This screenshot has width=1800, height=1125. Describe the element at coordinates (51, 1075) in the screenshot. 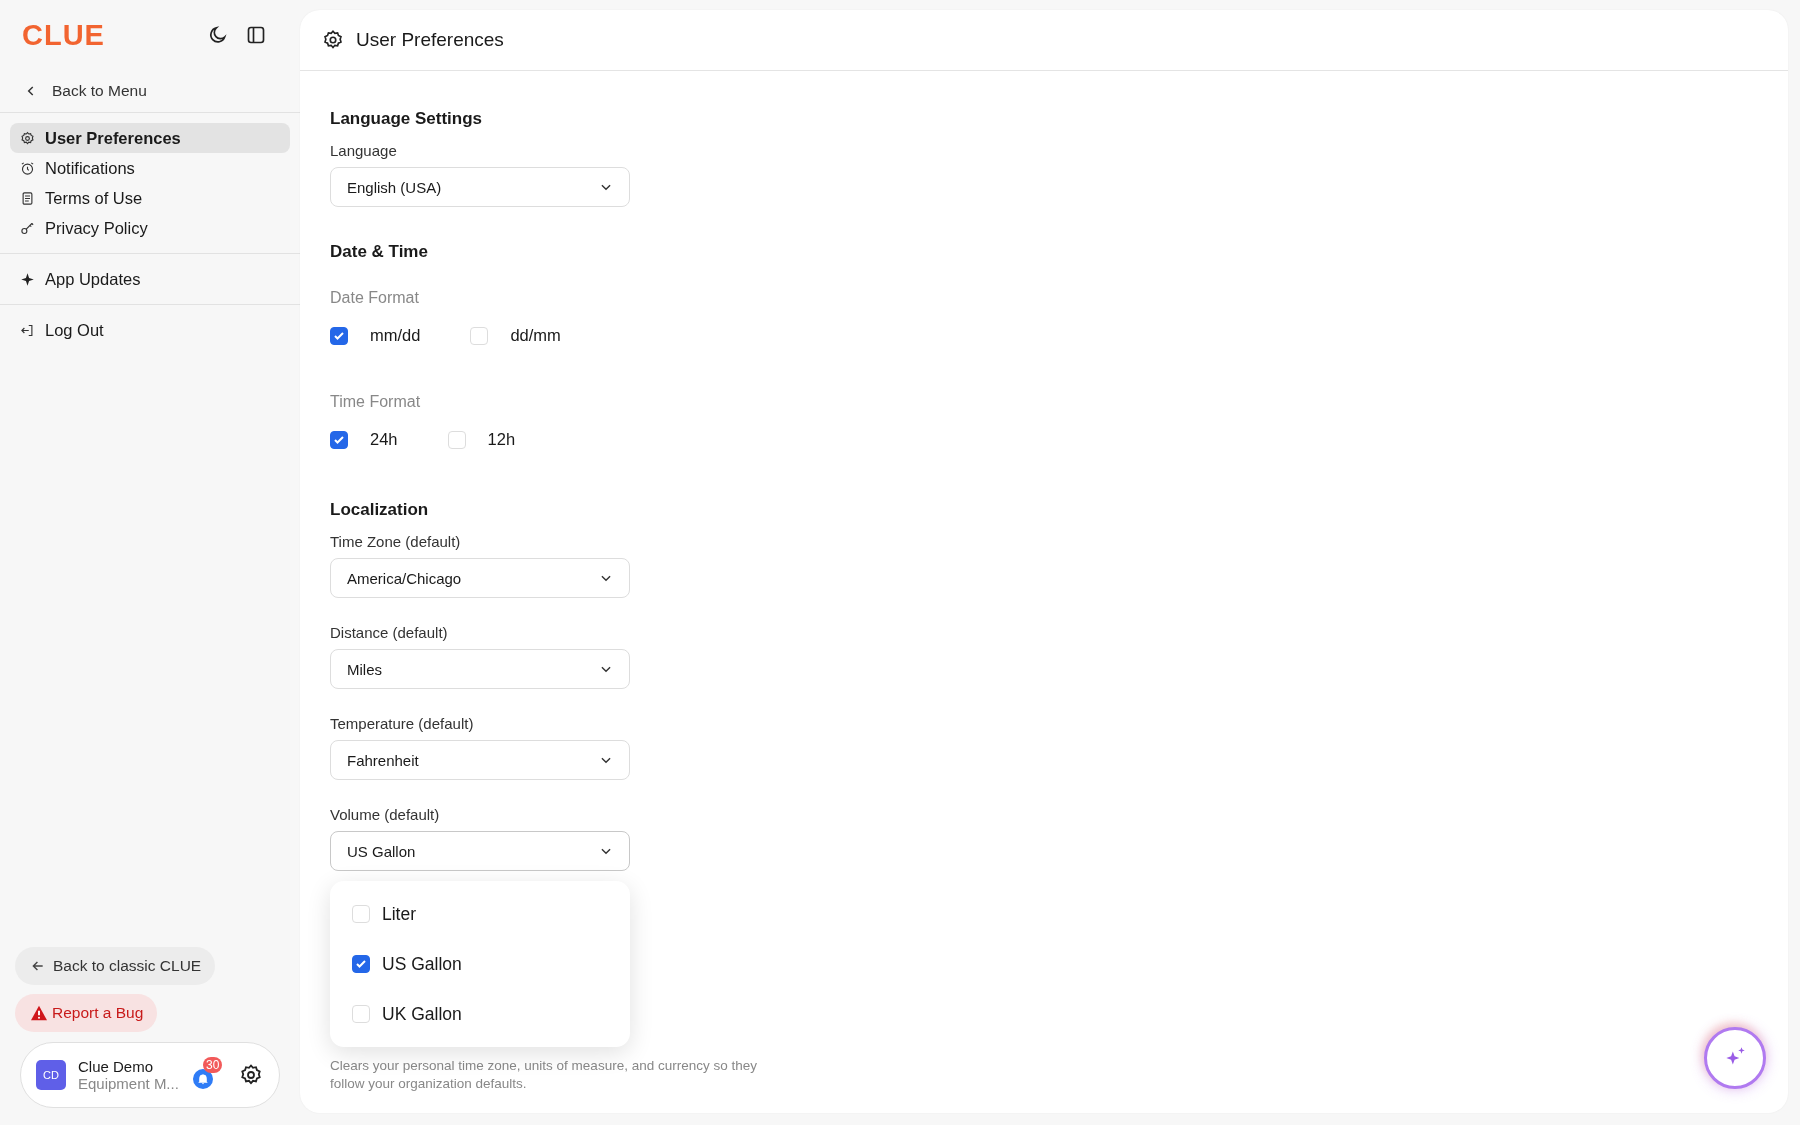

I see `avatar: CD` at that location.